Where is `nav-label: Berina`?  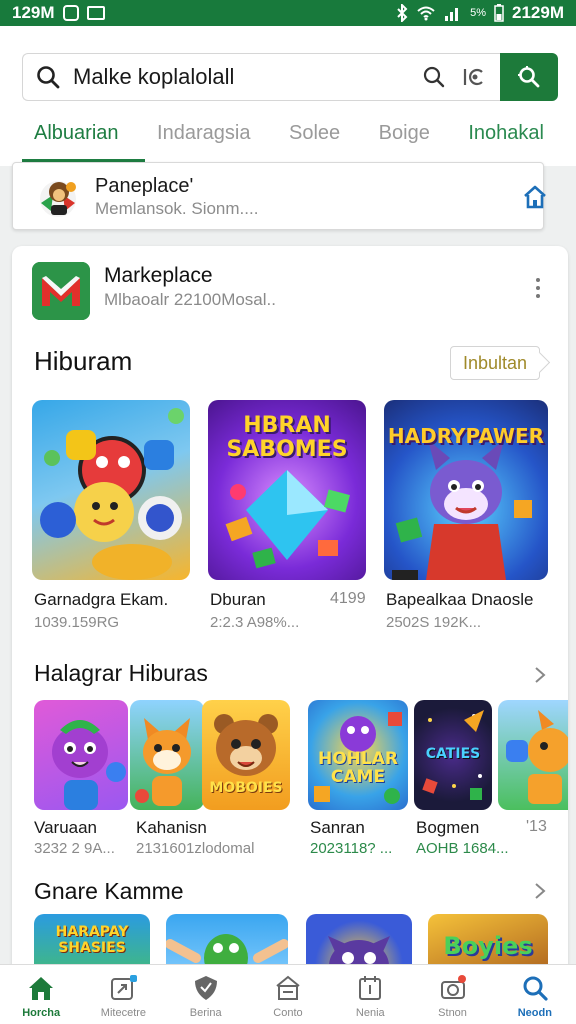 nav-label: Berina is located at coordinates (205, 1013).